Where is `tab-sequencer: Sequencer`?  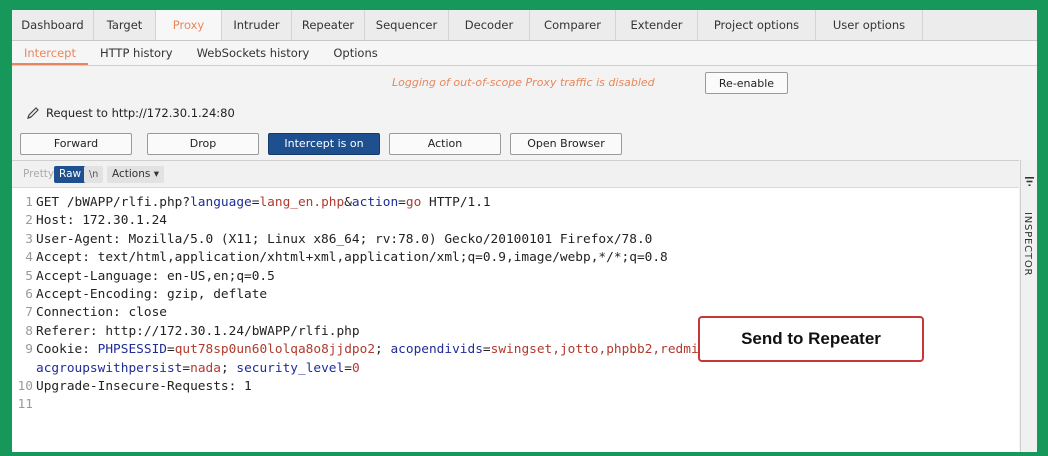 tab-sequencer: Sequencer is located at coordinates (407, 25).